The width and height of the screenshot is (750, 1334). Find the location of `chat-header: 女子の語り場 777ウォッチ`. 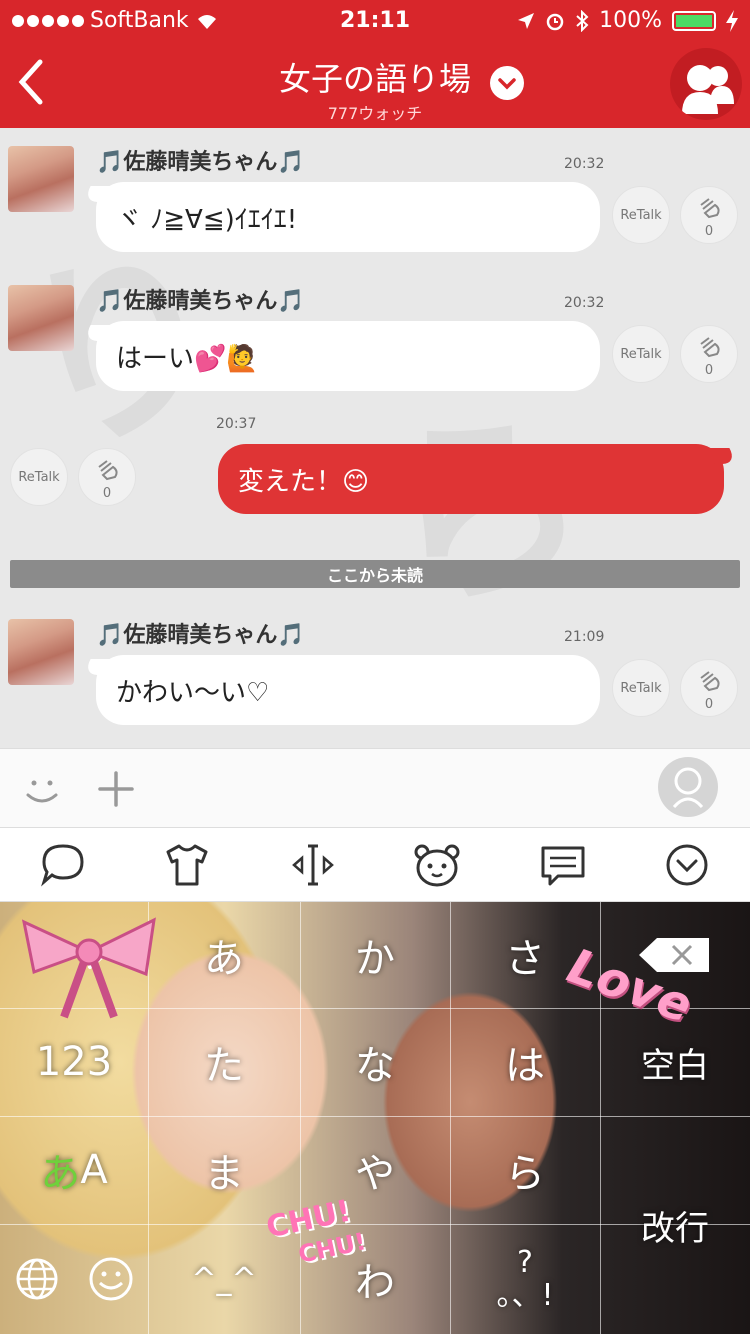

chat-header: 女子の語り場 777ウォッチ is located at coordinates (375, 84).